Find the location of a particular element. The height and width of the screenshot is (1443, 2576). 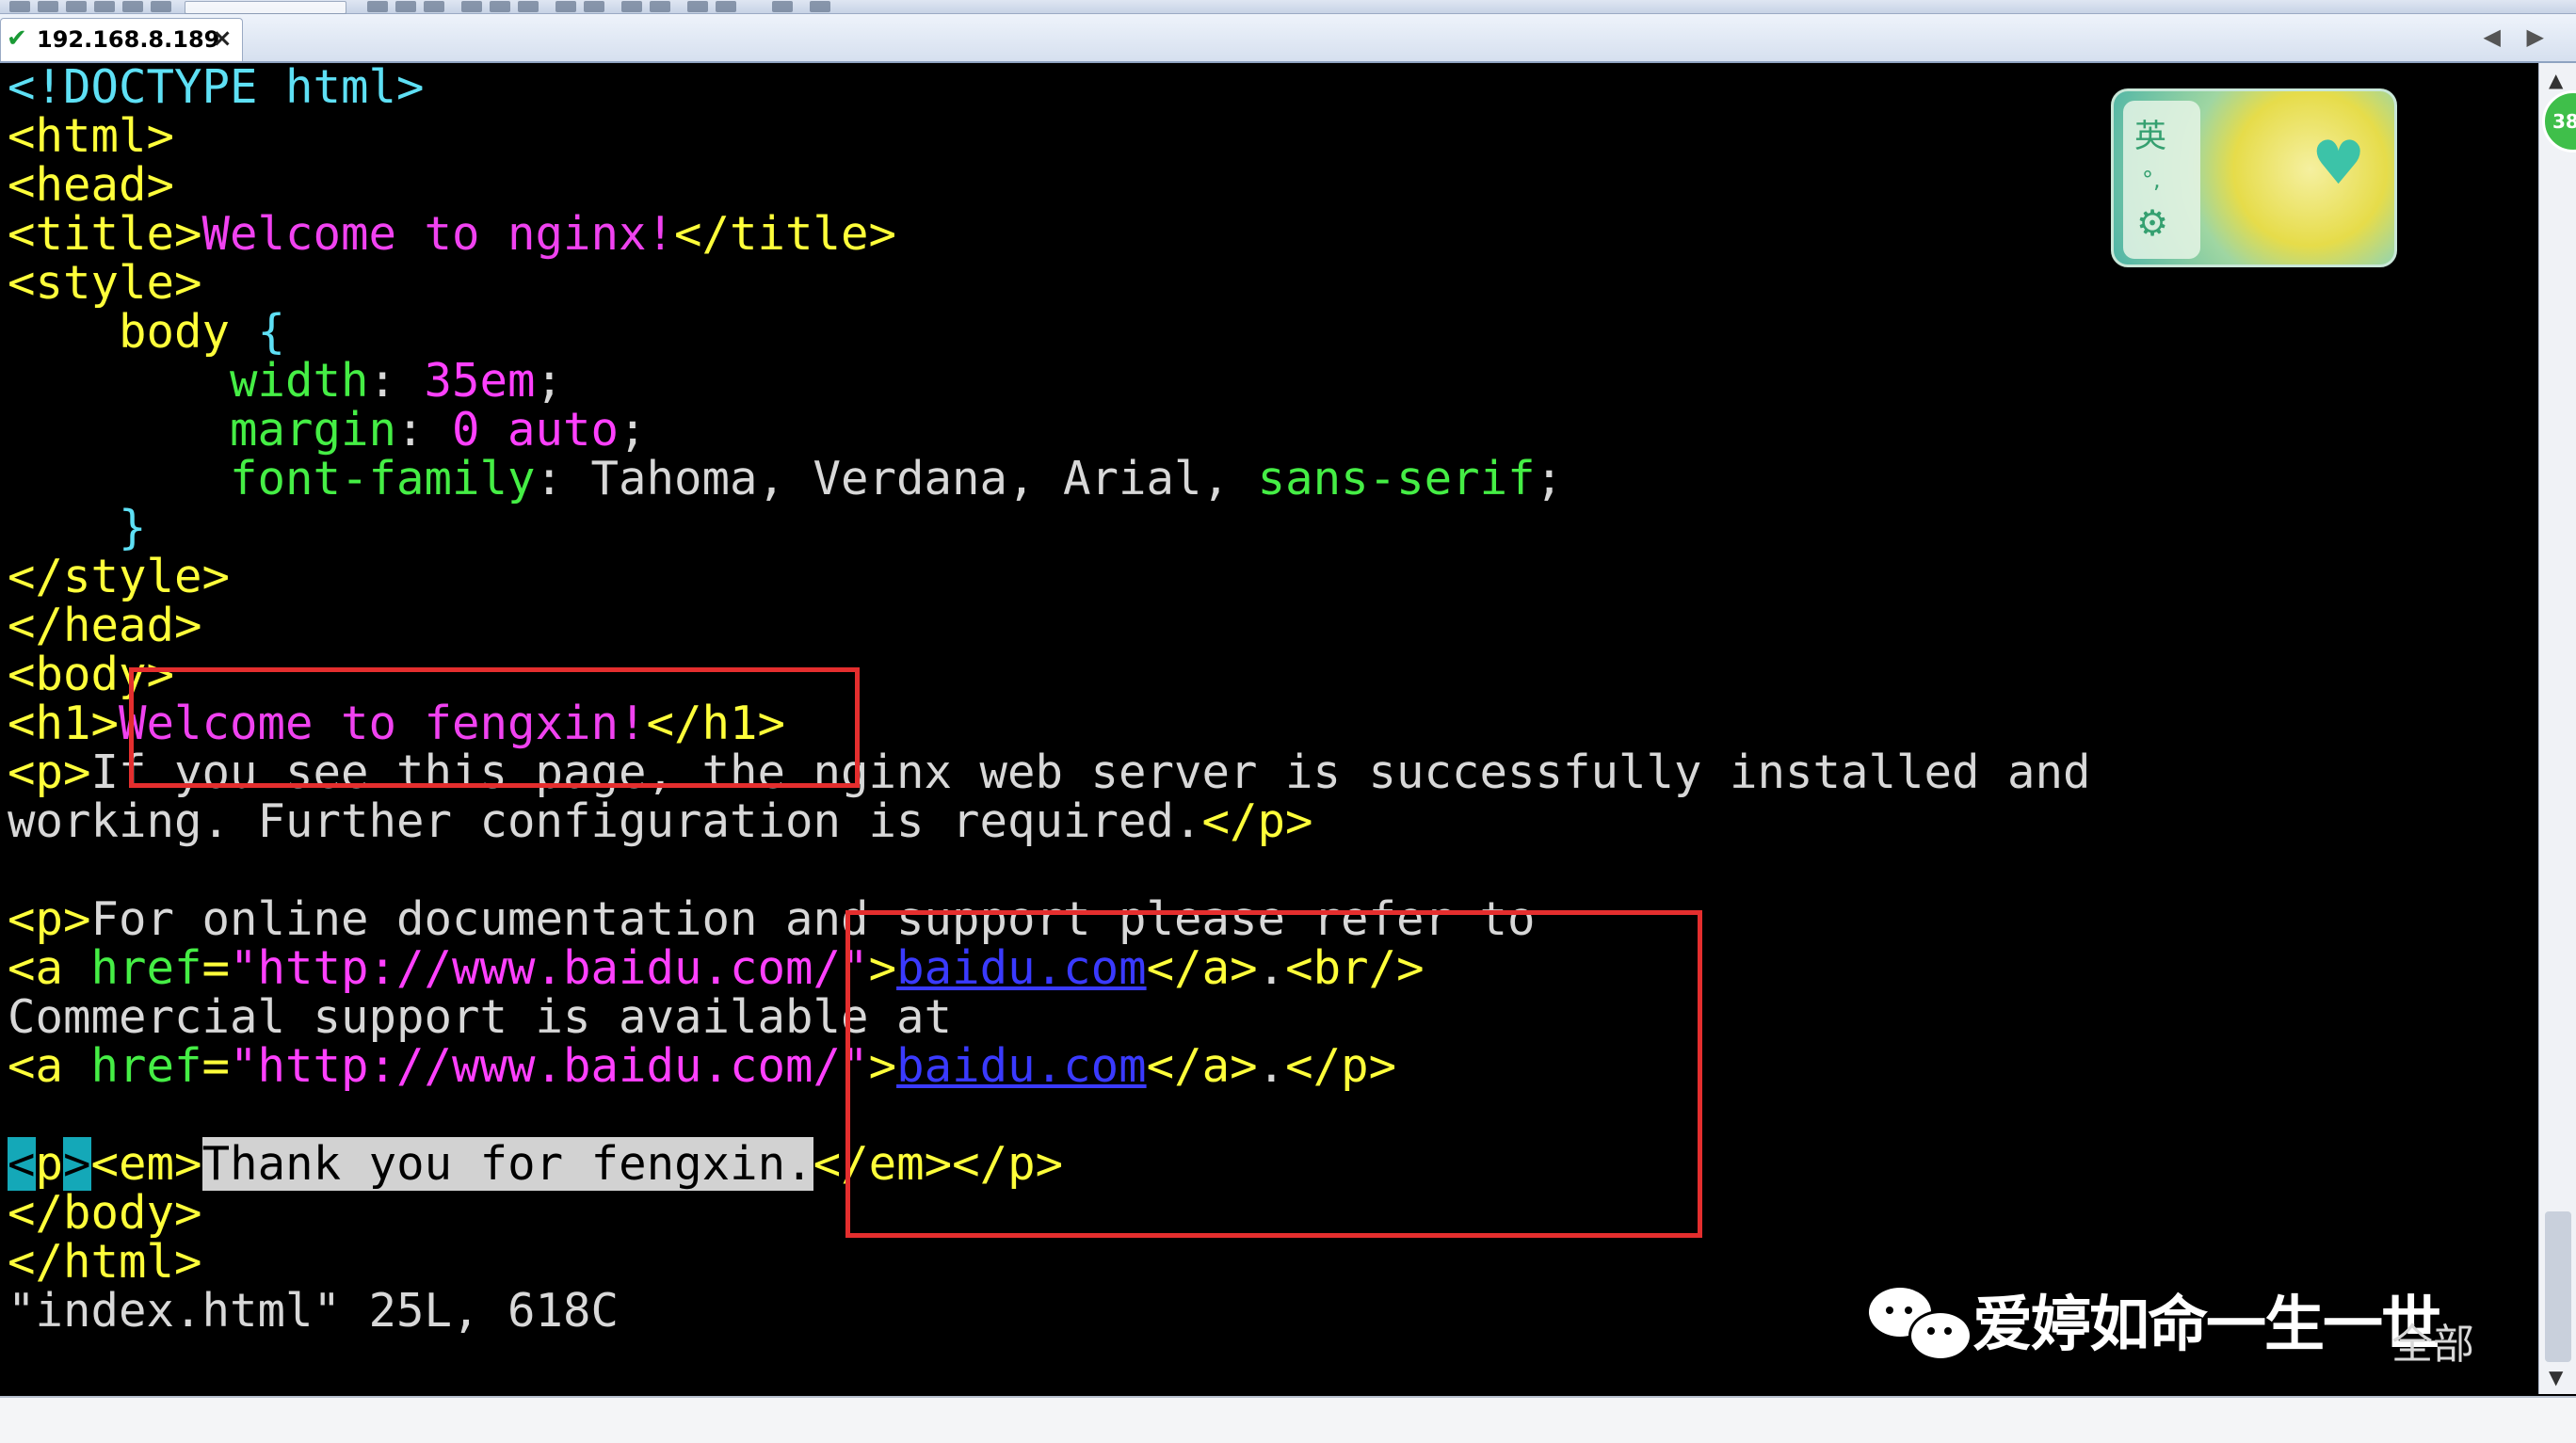

scroll-up-icon: ▲ is located at coordinates (2556, 80).